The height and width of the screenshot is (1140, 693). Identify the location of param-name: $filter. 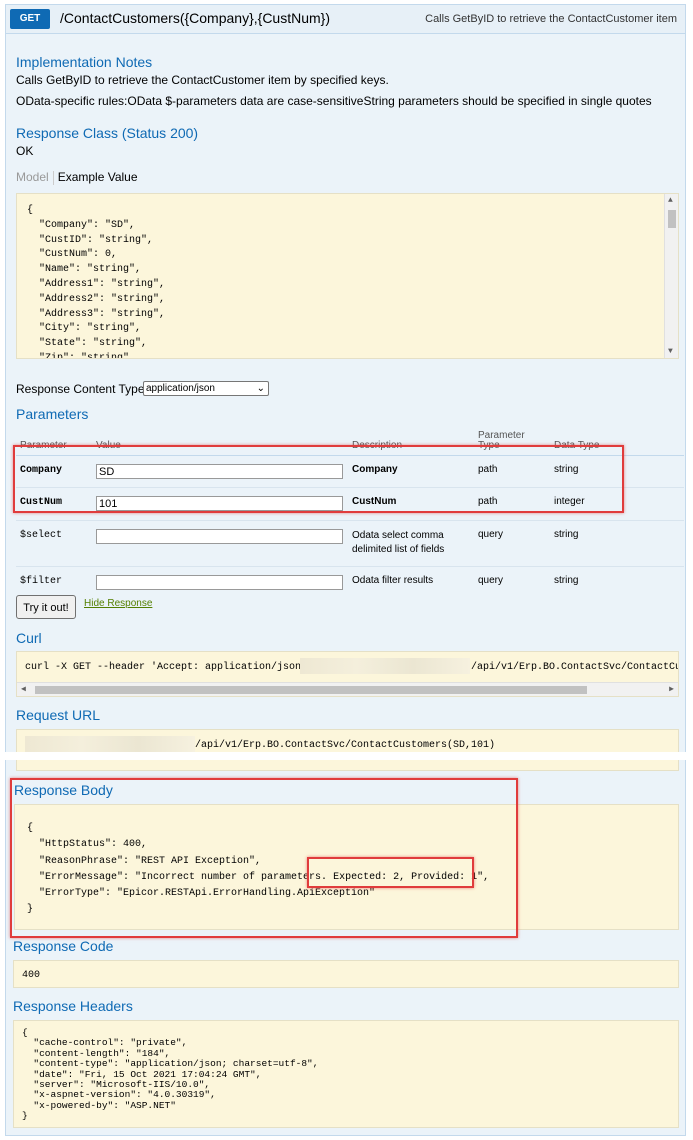
(41, 581).